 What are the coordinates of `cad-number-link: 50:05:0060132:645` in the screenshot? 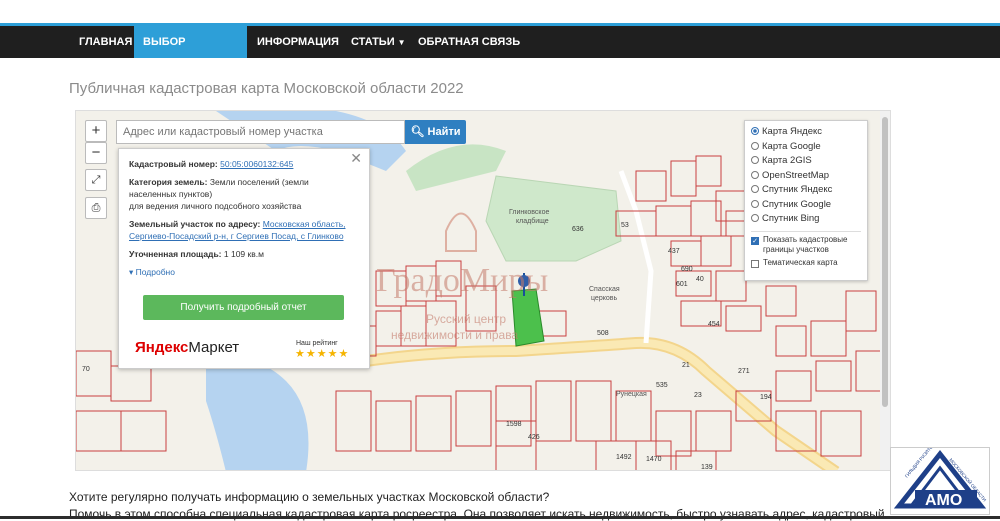 It's located at (256, 164).